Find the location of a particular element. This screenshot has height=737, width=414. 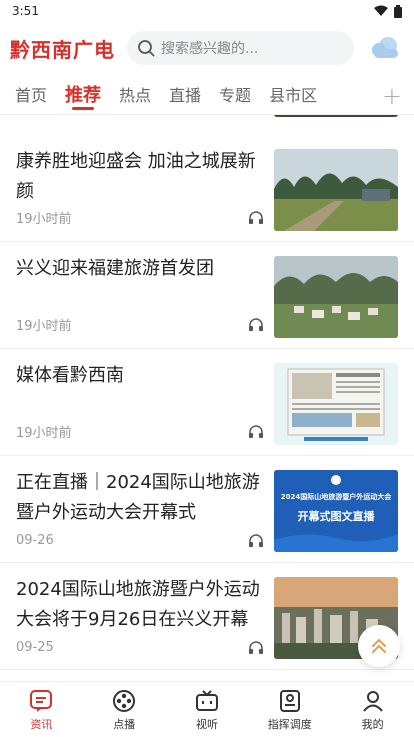

tab-recommend: 推荐 is located at coordinates (83, 94).